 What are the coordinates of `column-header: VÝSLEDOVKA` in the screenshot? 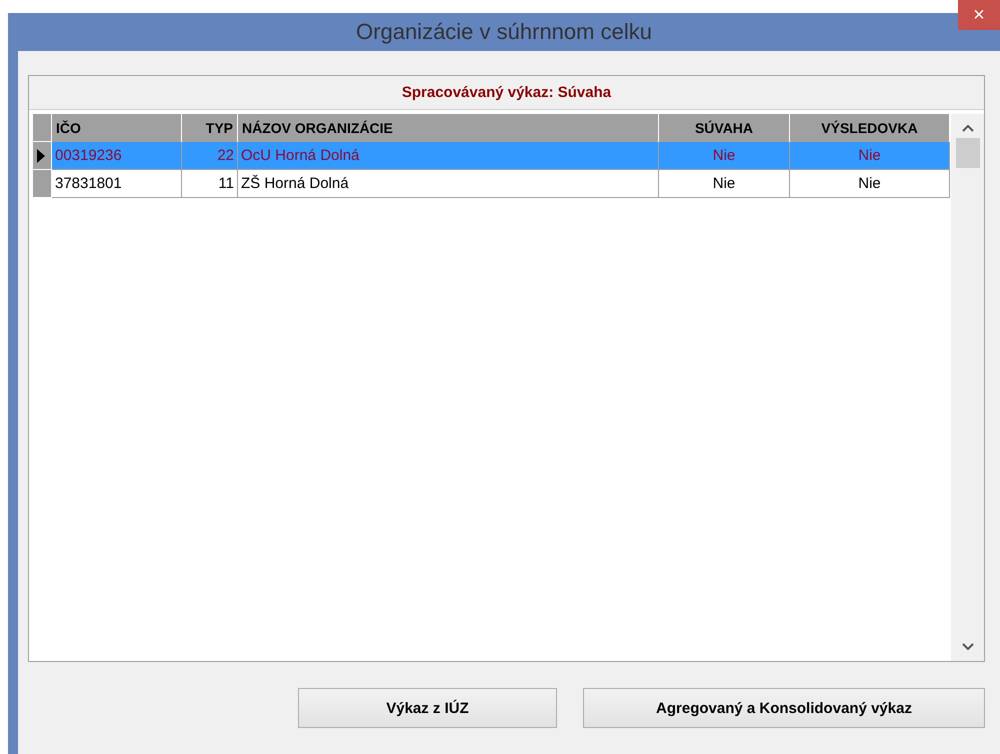 It's located at (870, 128).